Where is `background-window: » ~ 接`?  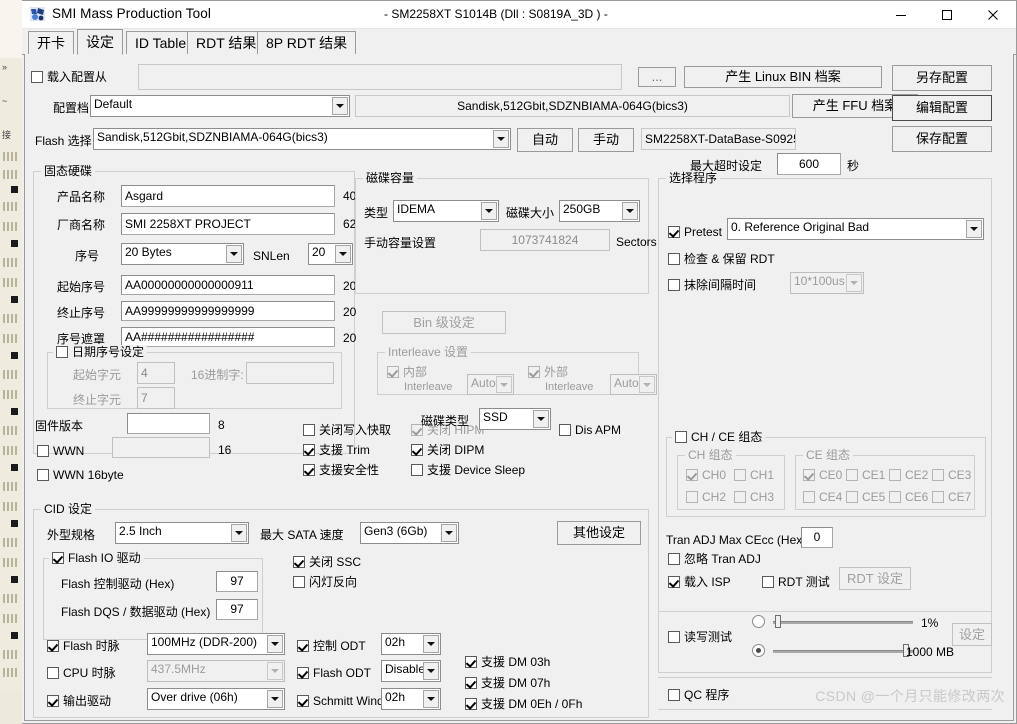
background-window: » ~ 接 is located at coordinates (11, 362).